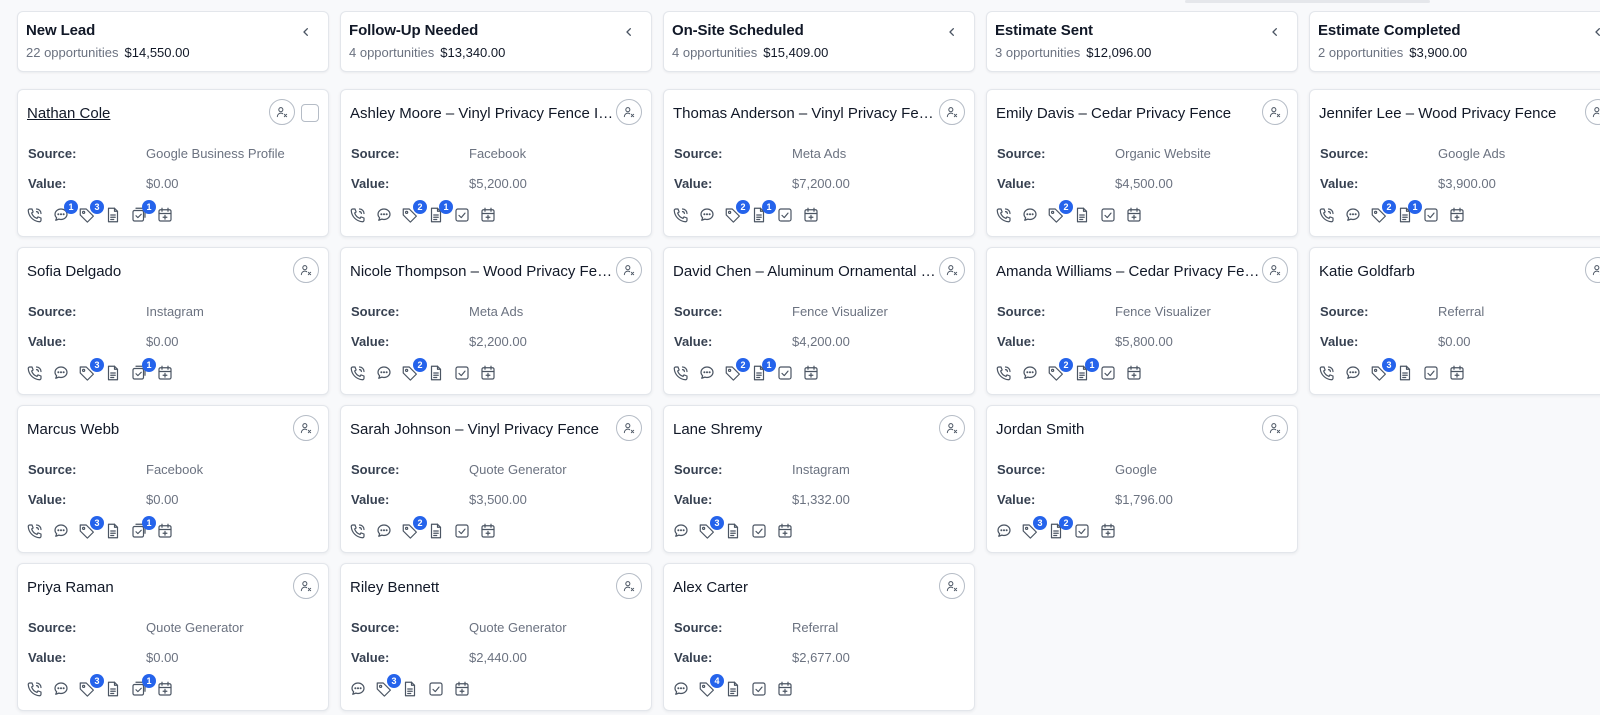 The width and height of the screenshot is (1600, 715). I want to click on opportunity-name: Marcus Webb, so click(159, 429).